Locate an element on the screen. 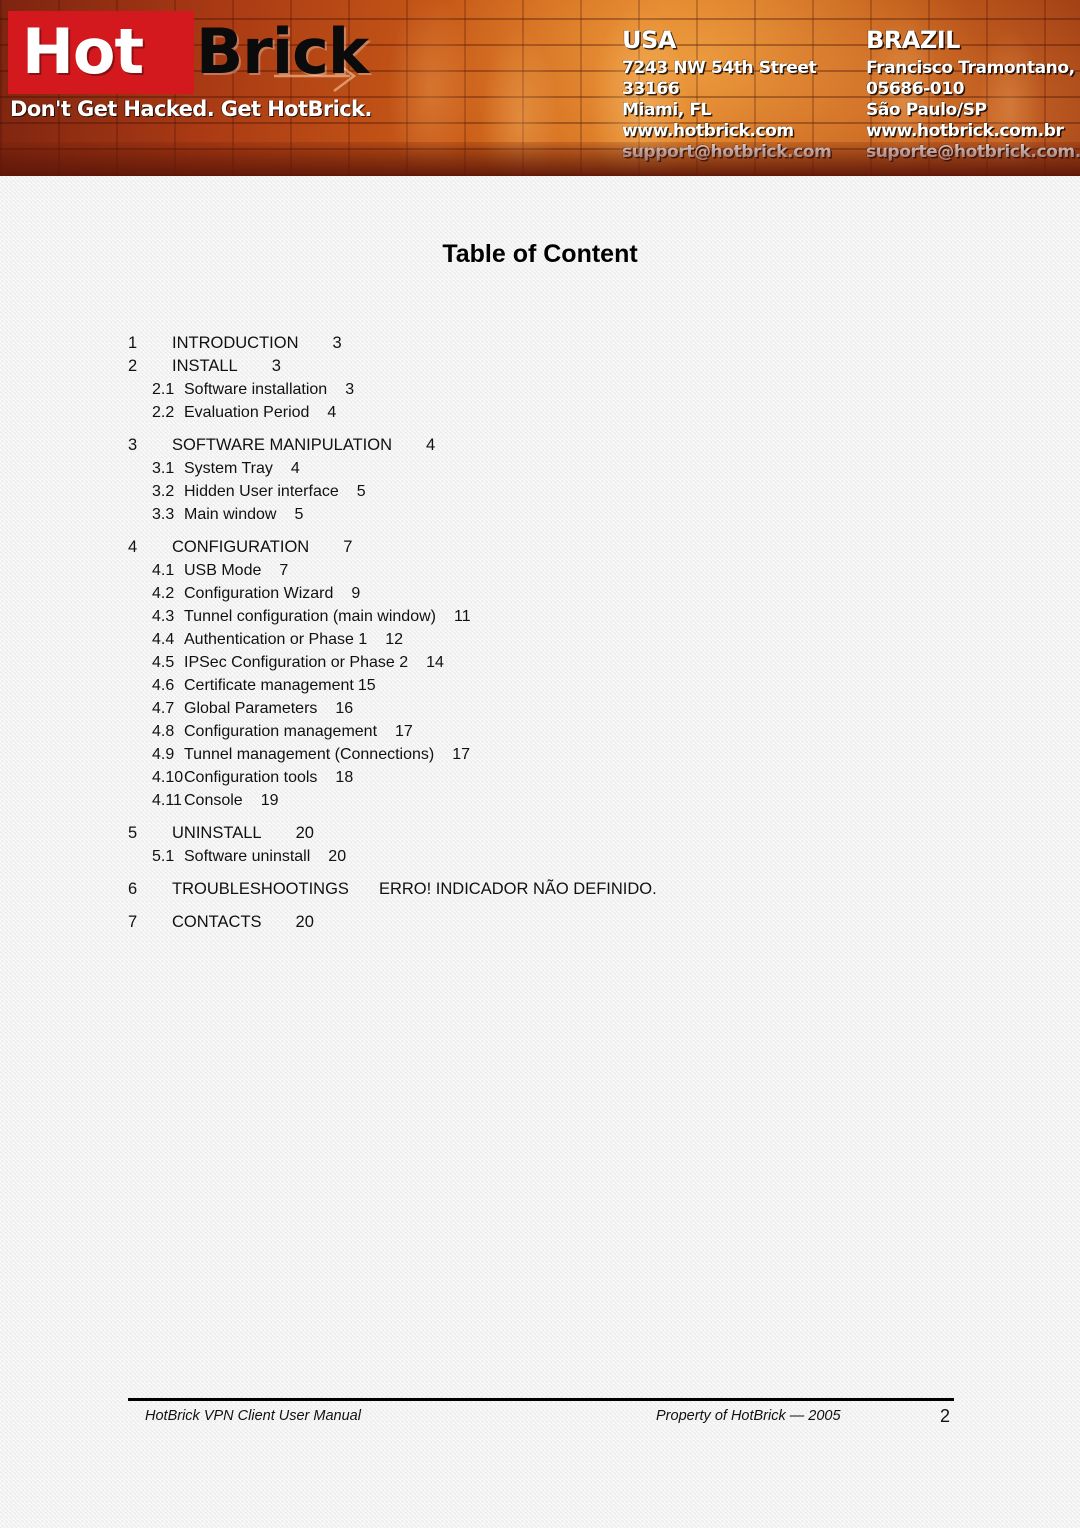  toc-entry: 3.1 System Tray 4 is located at coordinates (543, 468).